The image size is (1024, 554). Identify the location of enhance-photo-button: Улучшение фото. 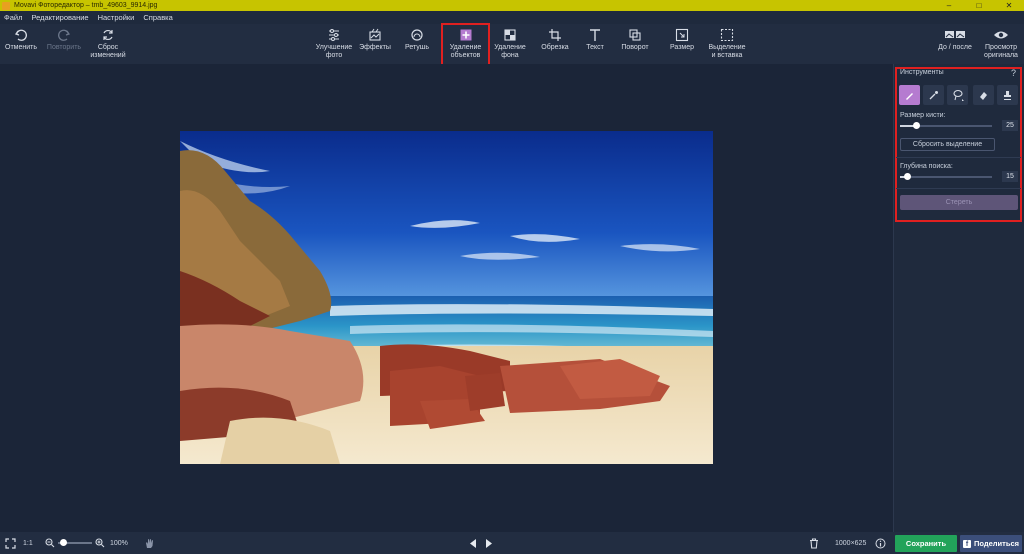
(334, 44).